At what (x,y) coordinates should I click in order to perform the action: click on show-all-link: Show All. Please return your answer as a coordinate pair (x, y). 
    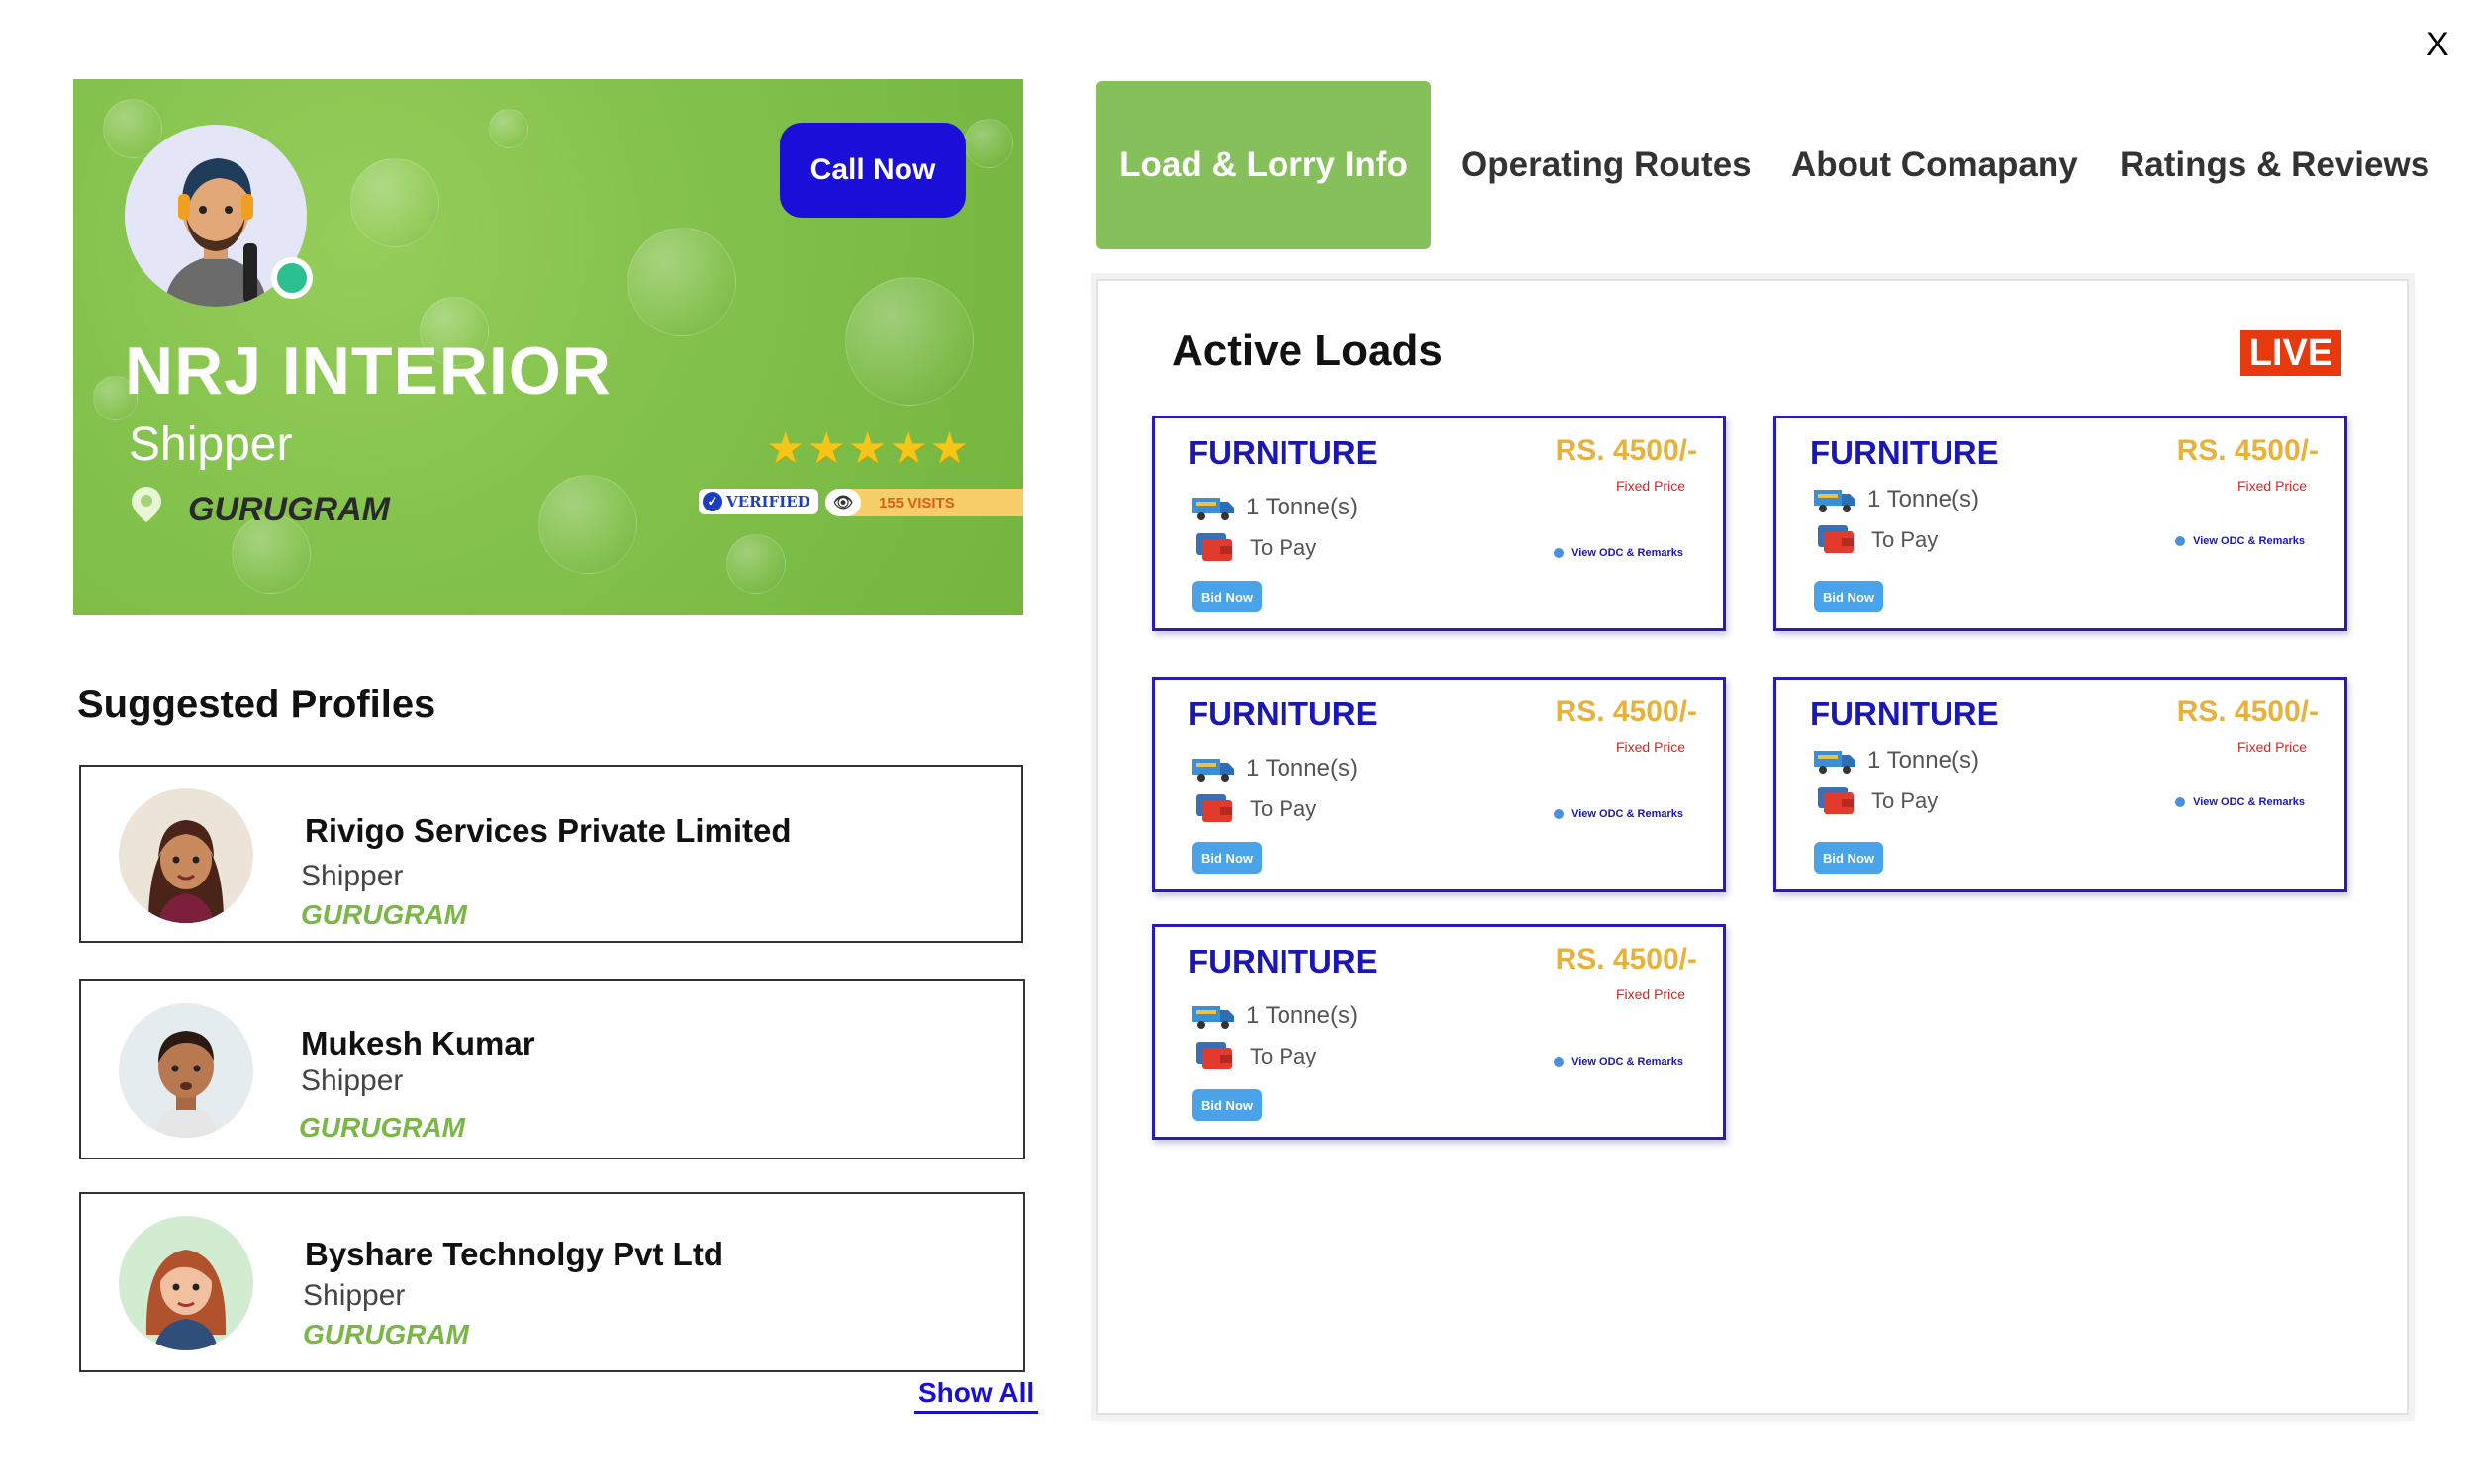
    Looking at the image, I should click on (977, 1395).